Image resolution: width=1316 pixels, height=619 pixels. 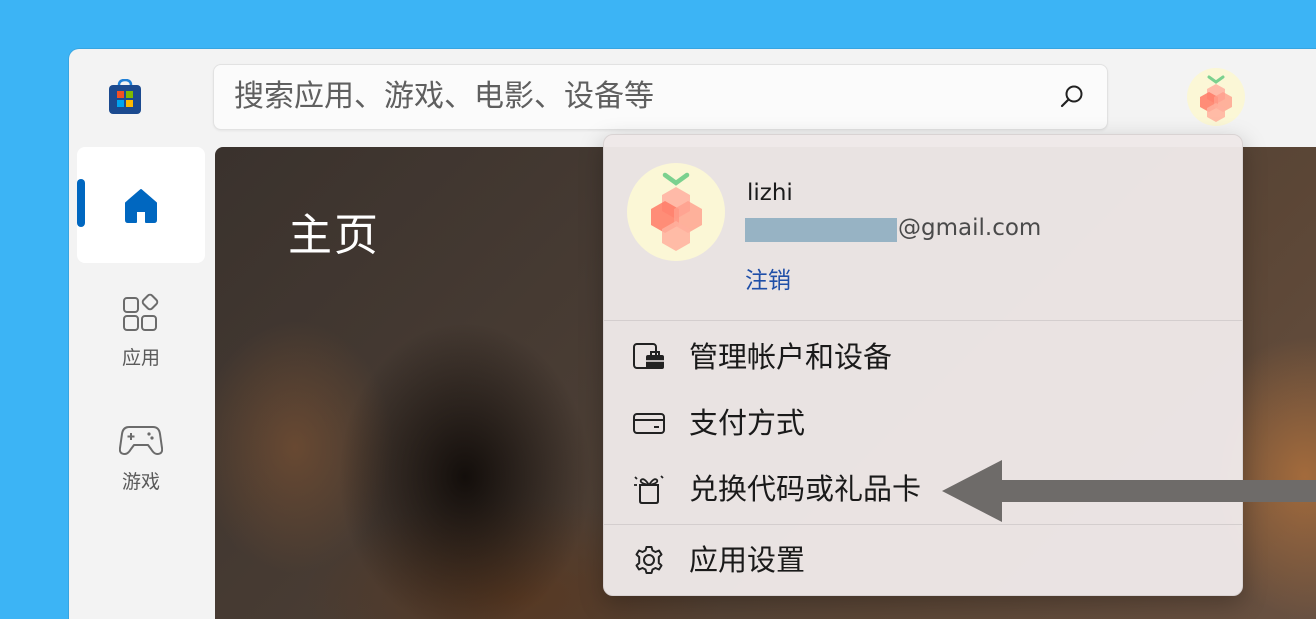 I want to click on gear-icon, so click(x=649, y=560).